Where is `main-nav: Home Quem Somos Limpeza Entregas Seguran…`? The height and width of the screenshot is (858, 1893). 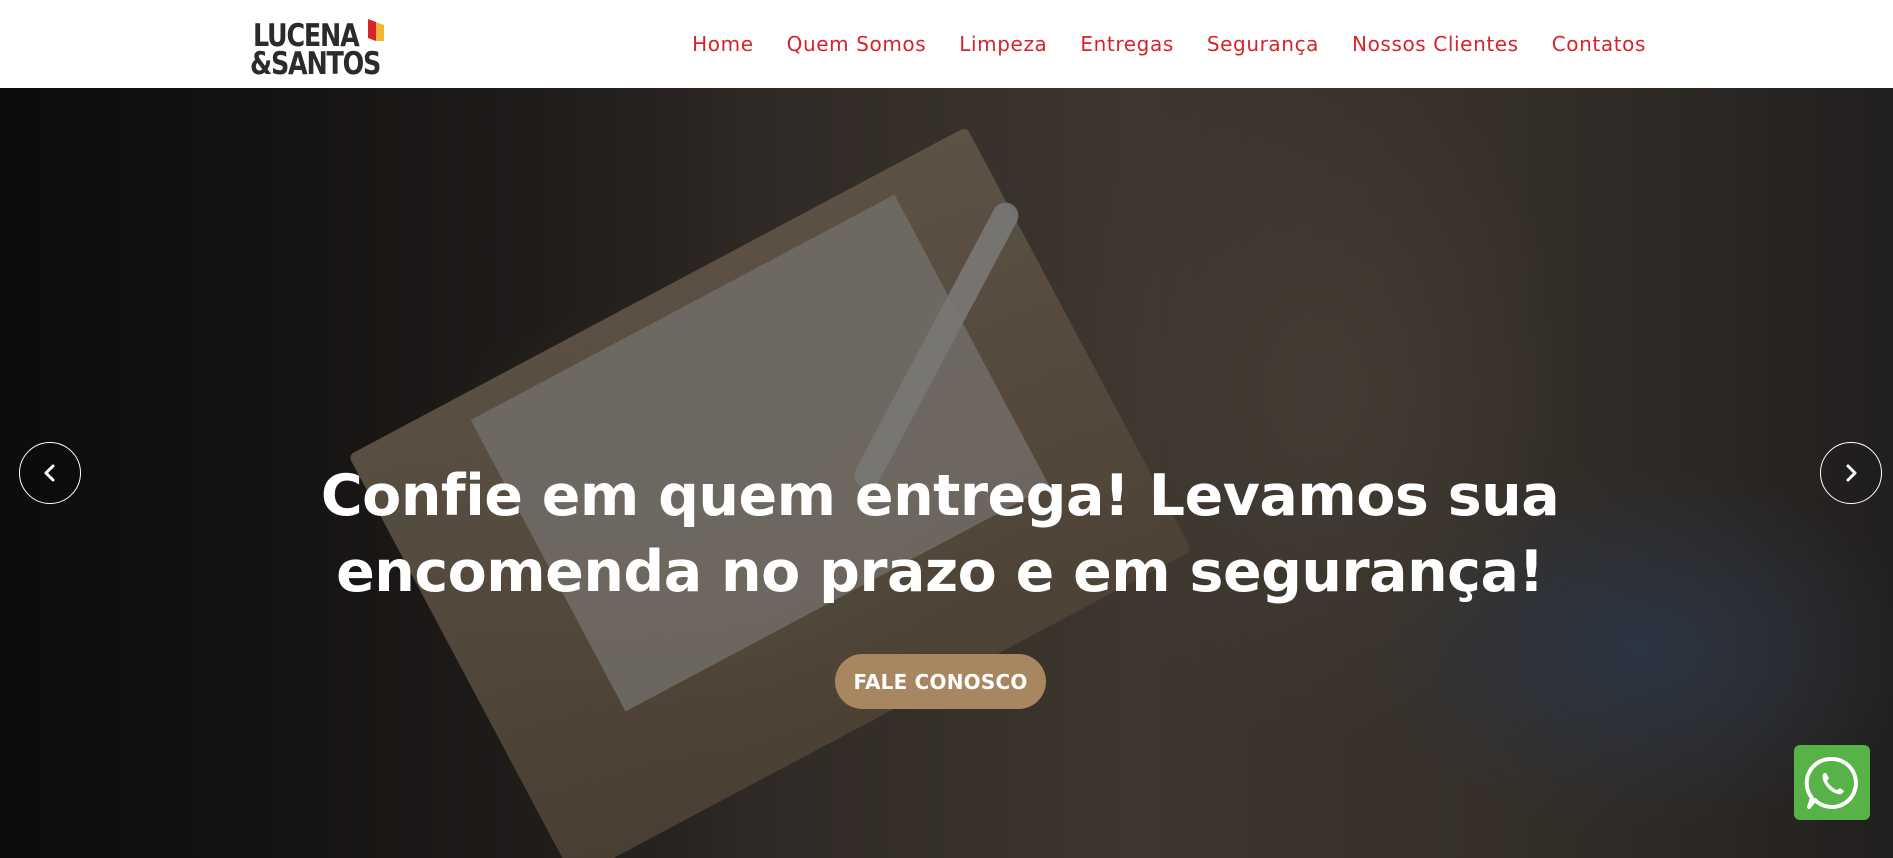
main-nav: Home Quem Somos Limpeza Entregas Seguran… is located at coordinates (1169, 44).